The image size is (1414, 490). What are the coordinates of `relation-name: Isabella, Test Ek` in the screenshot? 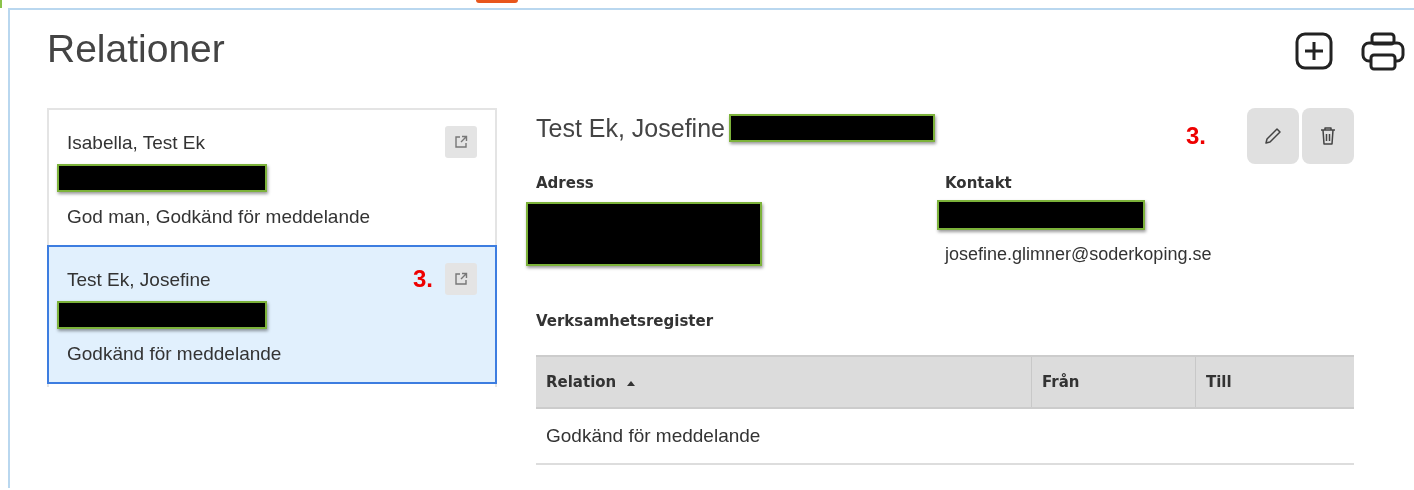 It's located at (136, 143).